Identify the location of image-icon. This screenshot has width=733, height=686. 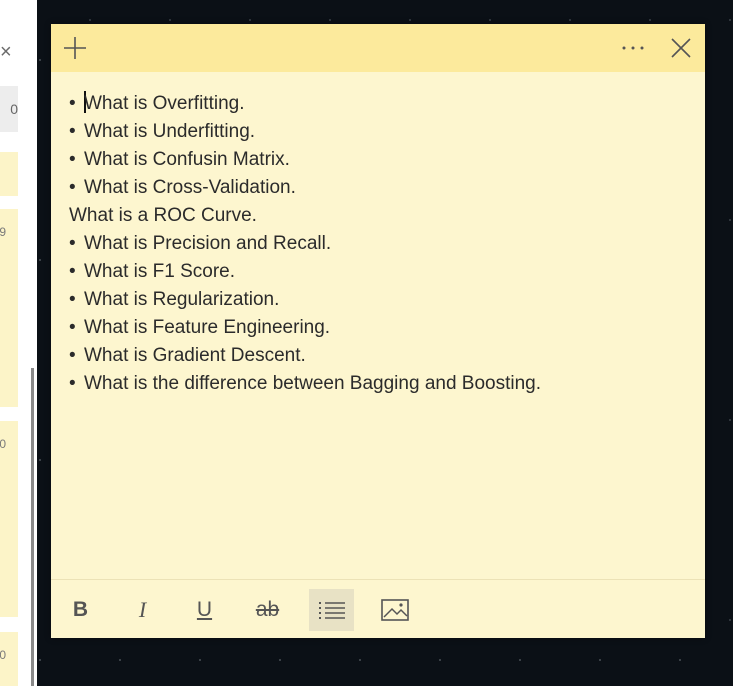
(394, 610).